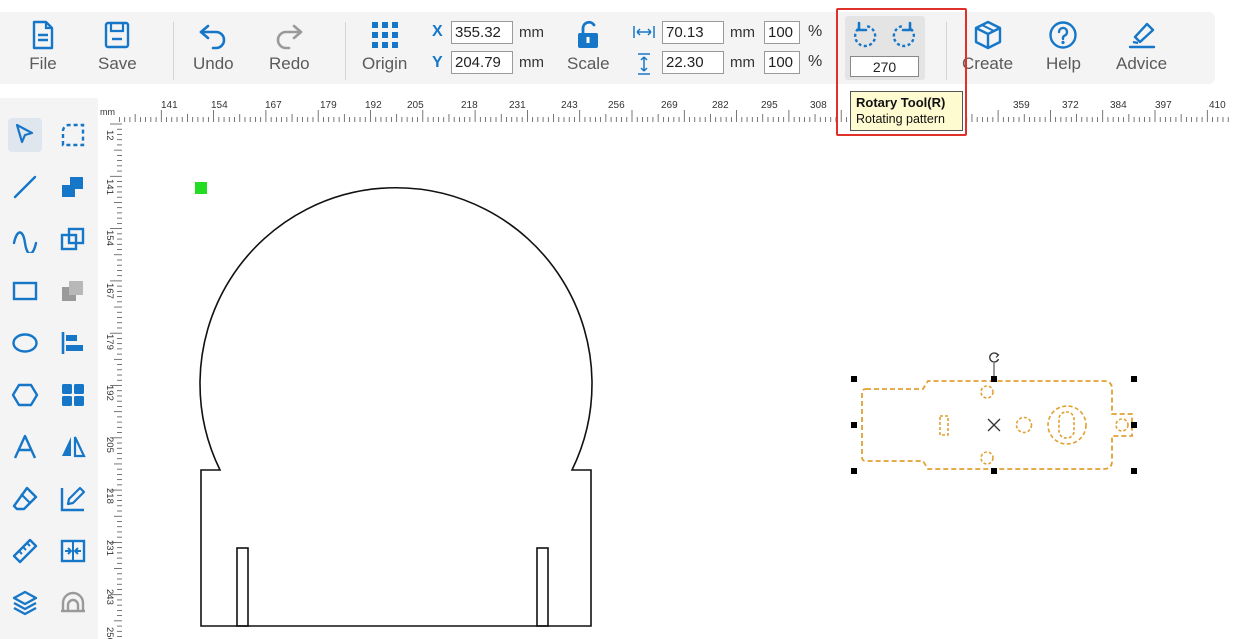 This screenshot has height=639, width=1240. I want to click on y-unit-label: mm, so click(531, 62).